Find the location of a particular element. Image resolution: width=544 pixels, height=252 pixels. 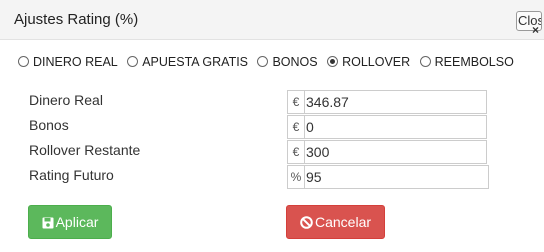

radio-label: DINERO REAL is located at coordinates (75, 62).